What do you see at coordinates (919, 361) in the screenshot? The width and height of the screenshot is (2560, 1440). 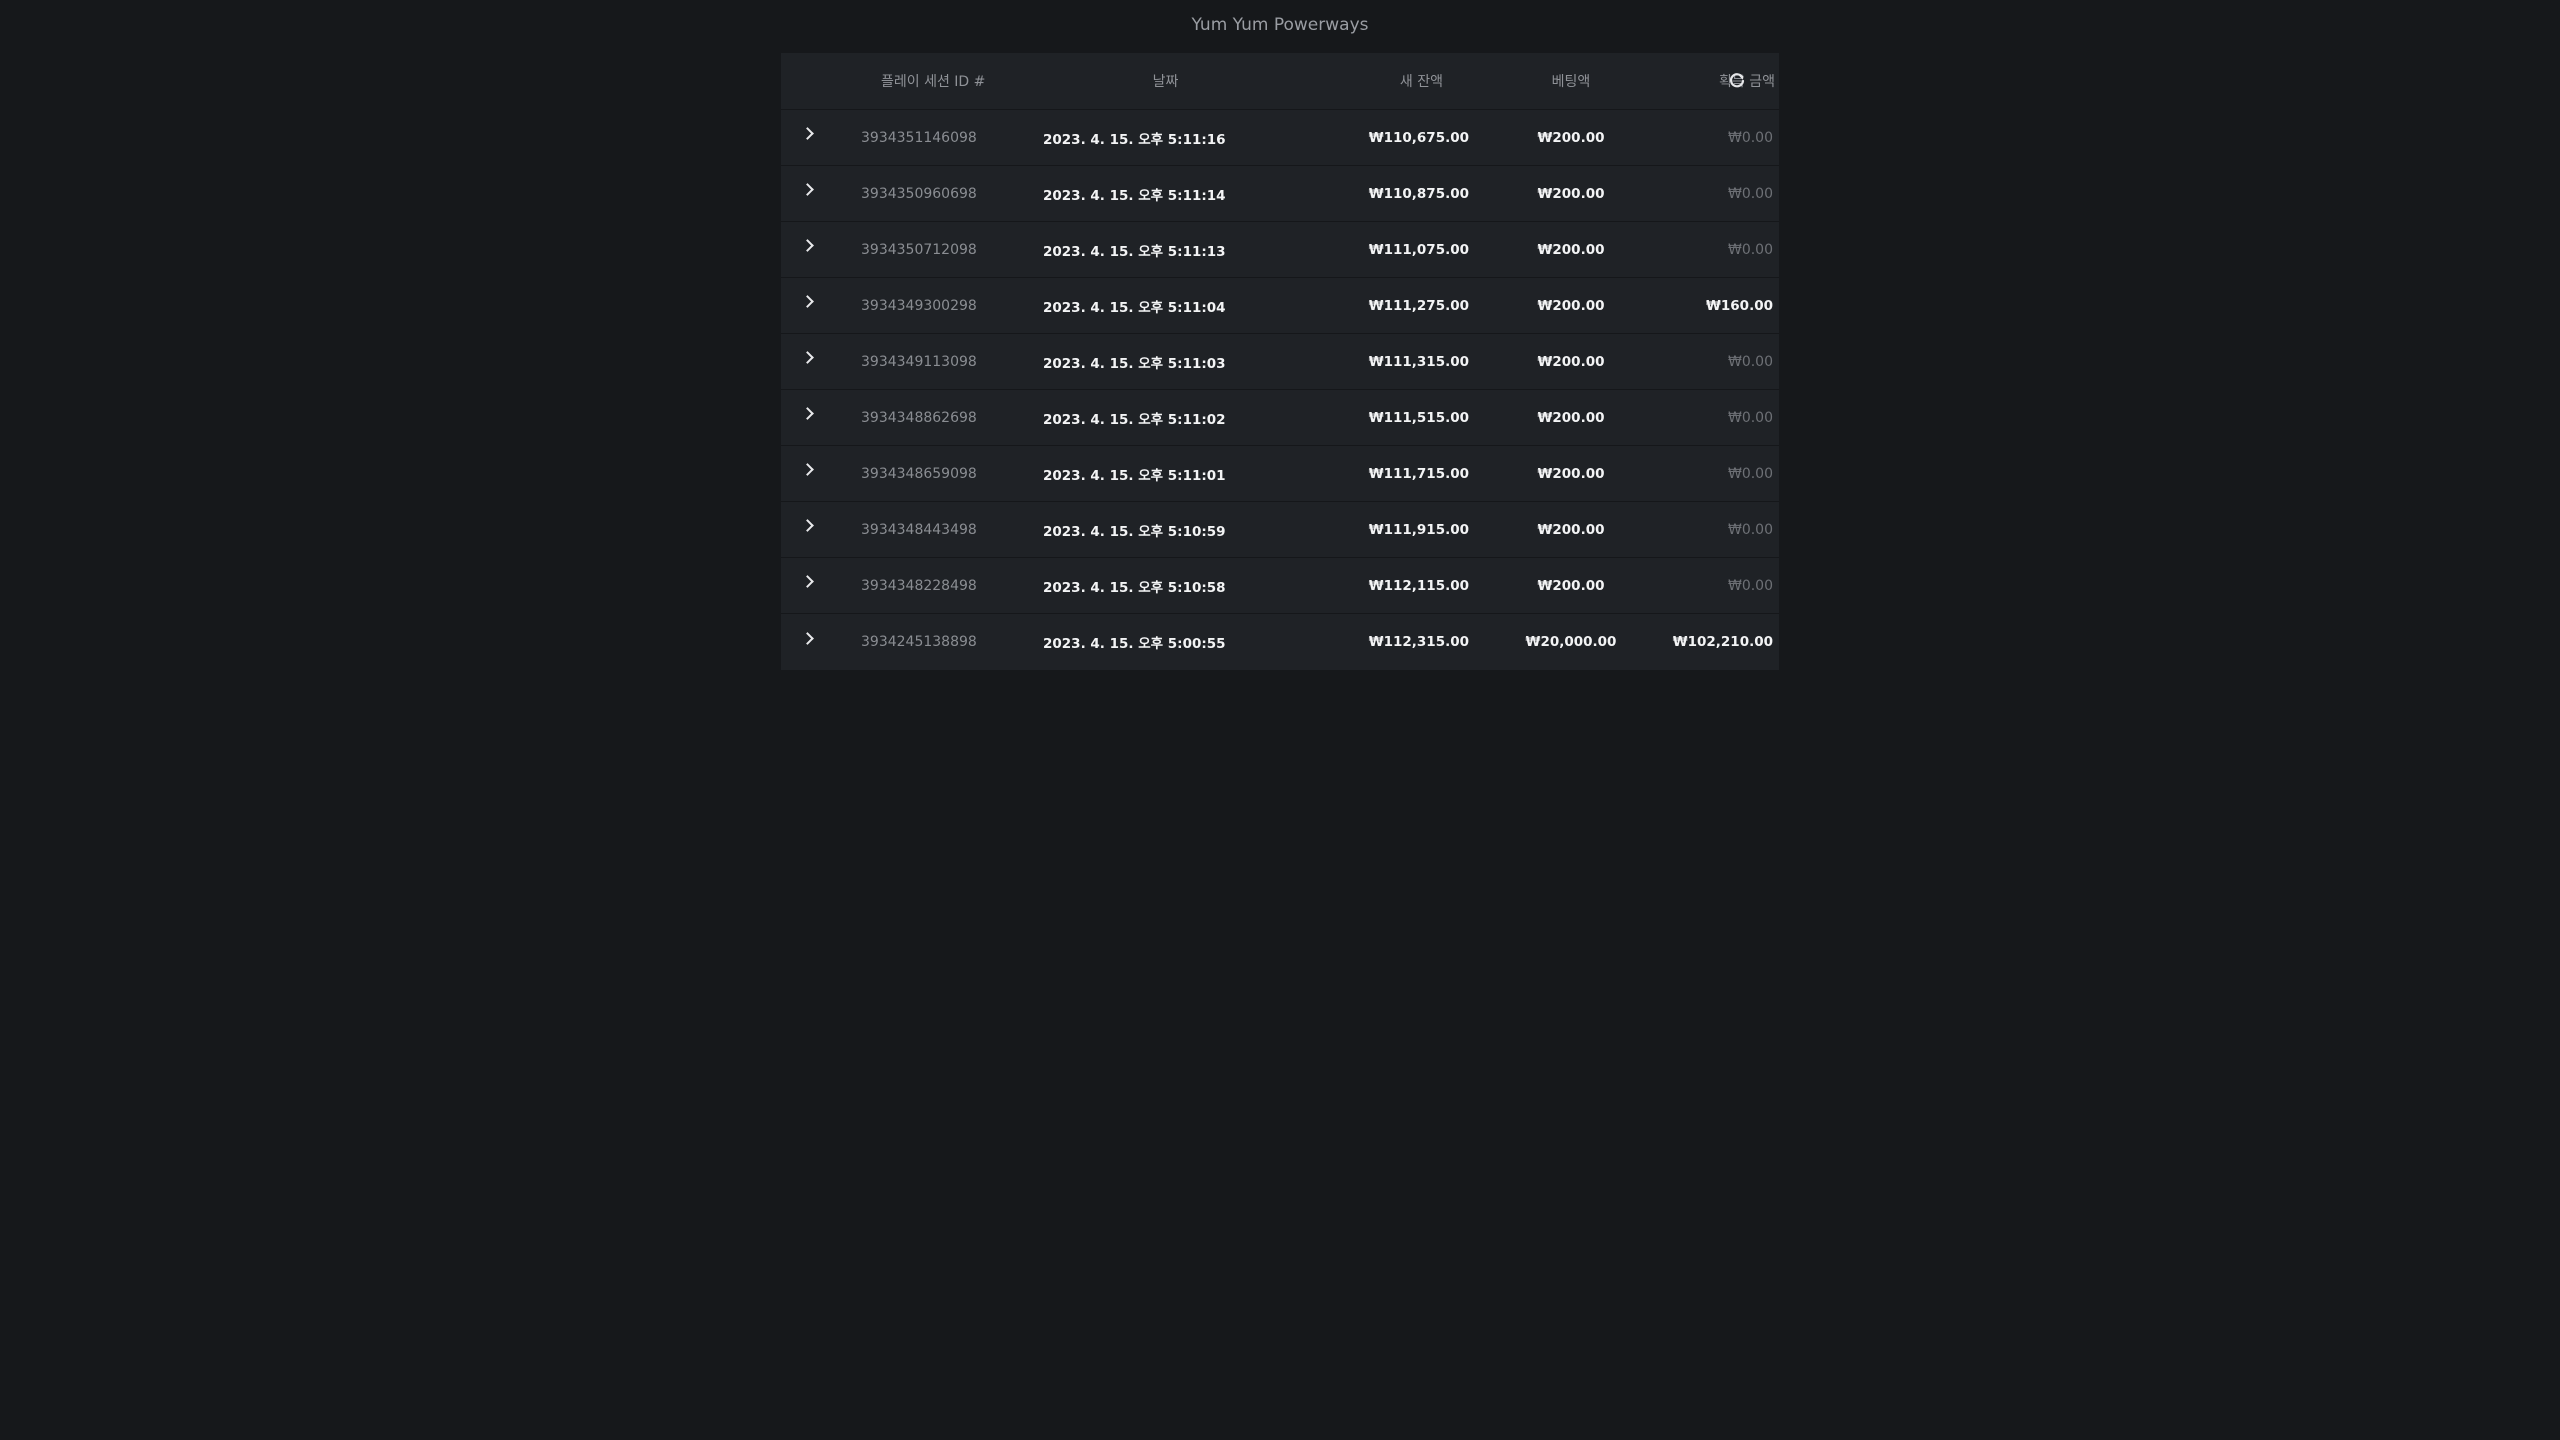 I see `session-id-cell-text: 3934349113098` at bounding box center [919, 361].